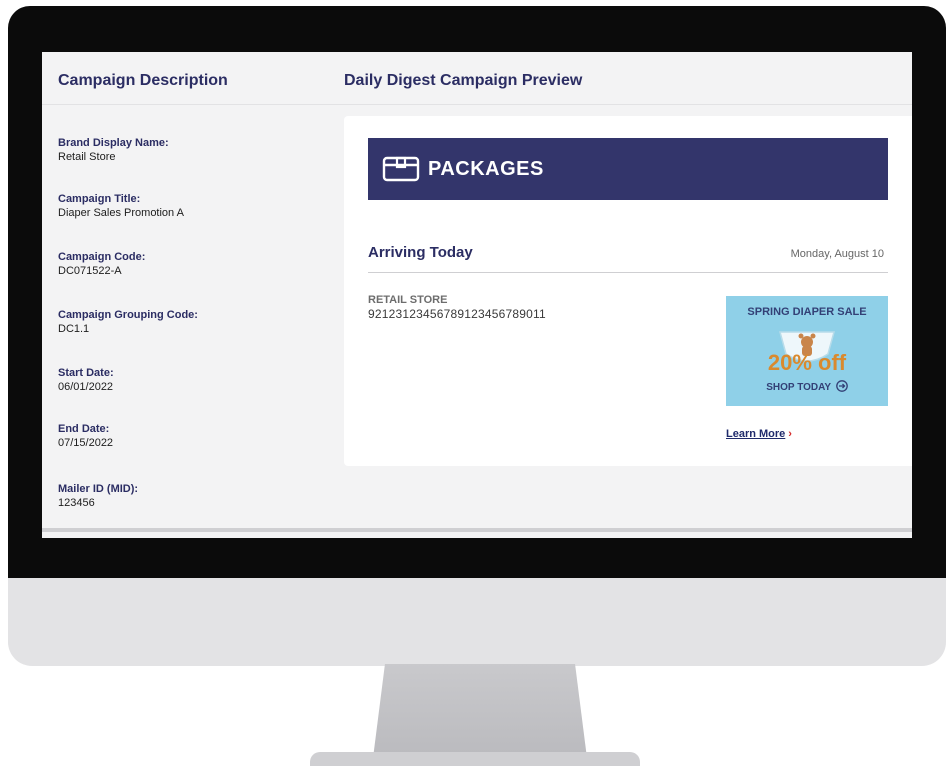 The image size is (946, 766). Describe the element at coordinates (457, 314) in the screenshot. I see `tracking-number: 9212312345678912345678901​1` at that location.